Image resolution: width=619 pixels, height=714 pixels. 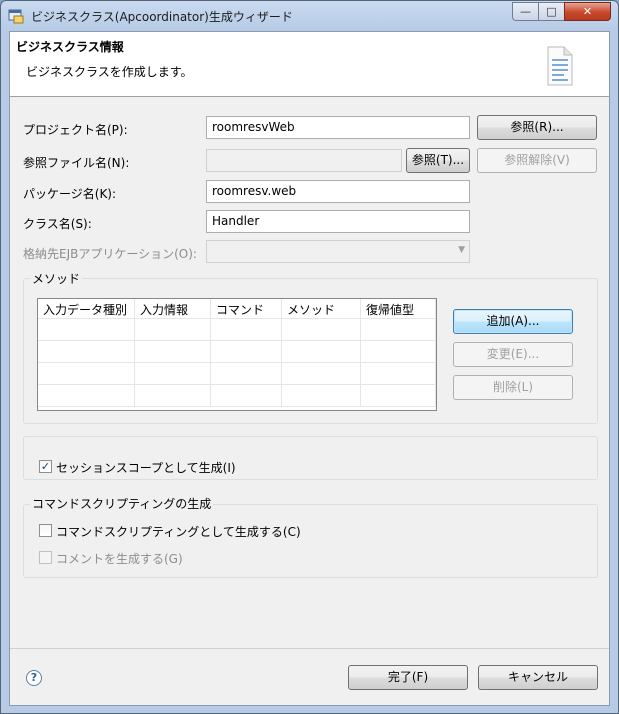 I want to click on methods-table: 入力データ種別 入力情報 コマンド メソッド 復帰値型, so click(x=237, y=354).